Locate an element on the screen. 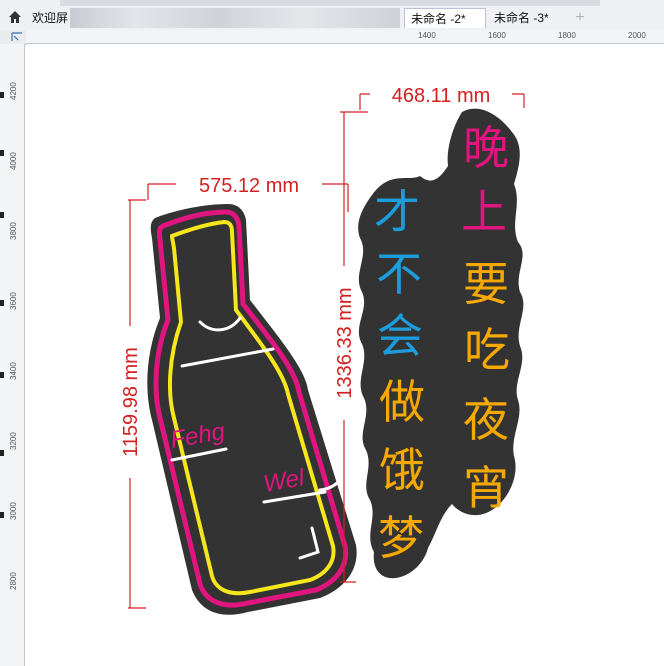  bottle-width-dimension: 575.12 mm is located at coordinates (249, 186).